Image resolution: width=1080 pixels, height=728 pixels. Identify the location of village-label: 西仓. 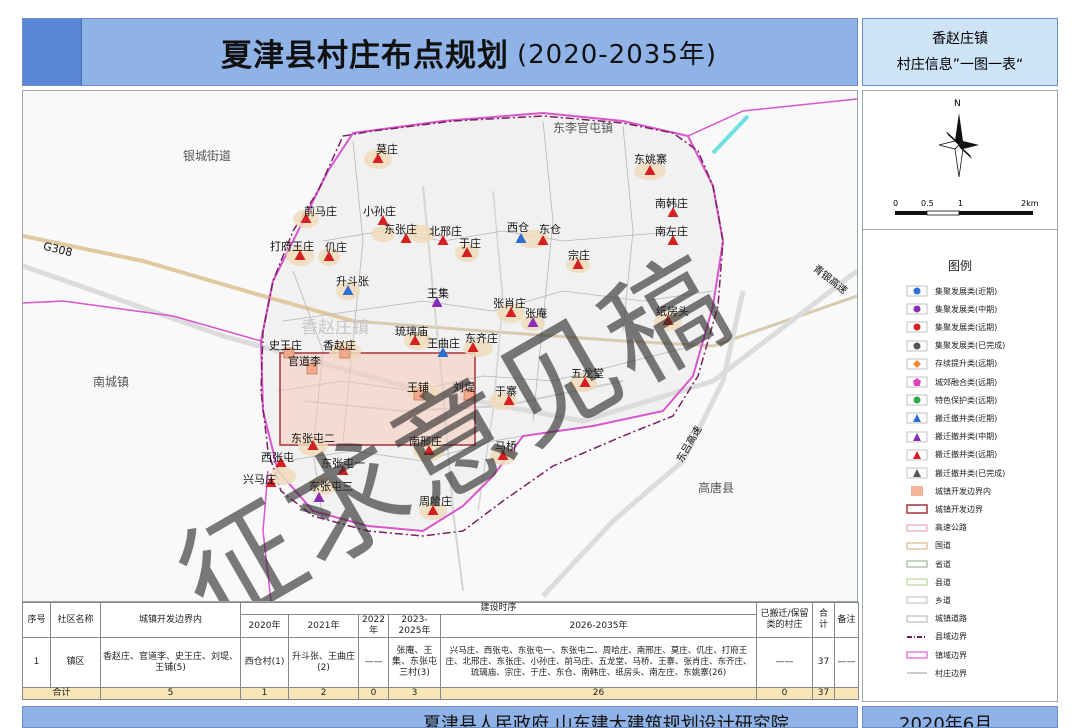
(518, 227).